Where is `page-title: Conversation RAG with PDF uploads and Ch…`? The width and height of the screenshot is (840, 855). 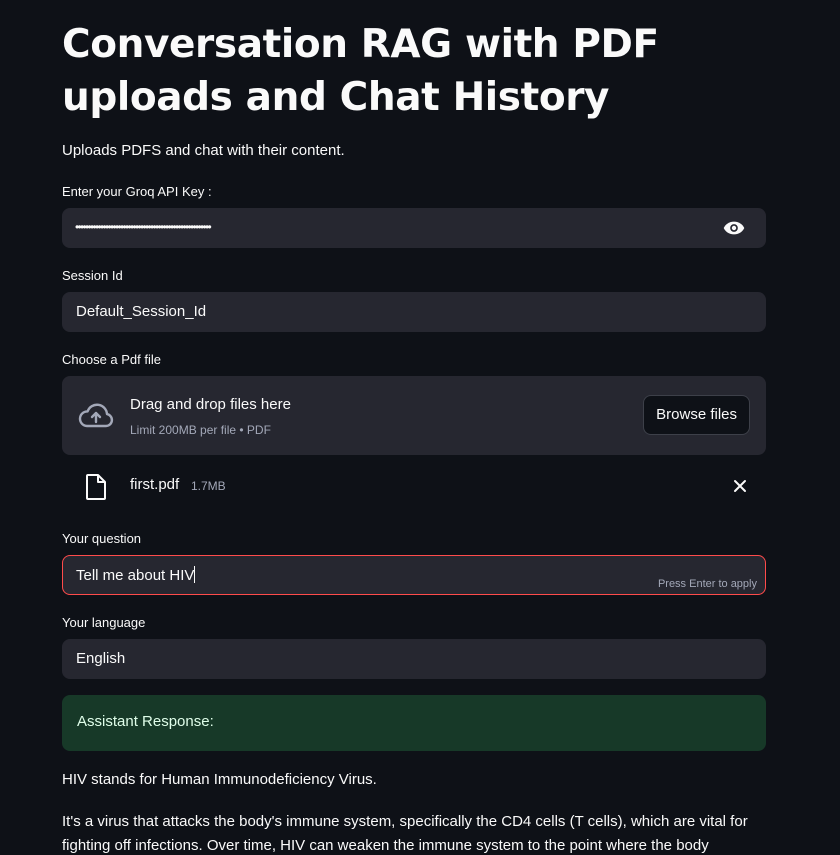
page-title: Conversation RAG with PDF uploads and Ch… is located at coordinates (360, 71).